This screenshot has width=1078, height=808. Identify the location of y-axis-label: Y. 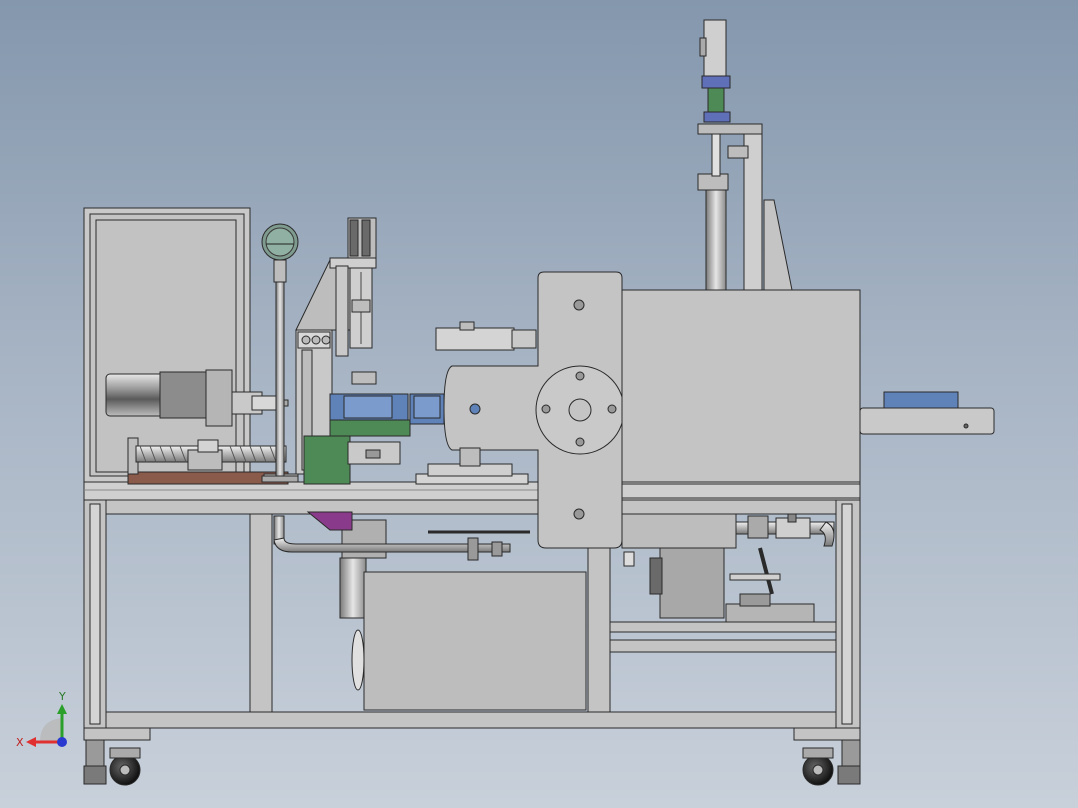
(62, 696).